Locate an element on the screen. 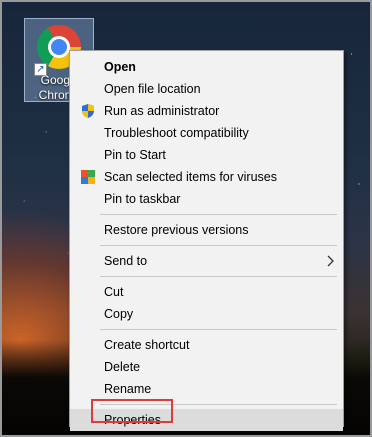 This screenshot has height=437, width=372. menu-item-label: Cut is located at coordinates (114, 292).